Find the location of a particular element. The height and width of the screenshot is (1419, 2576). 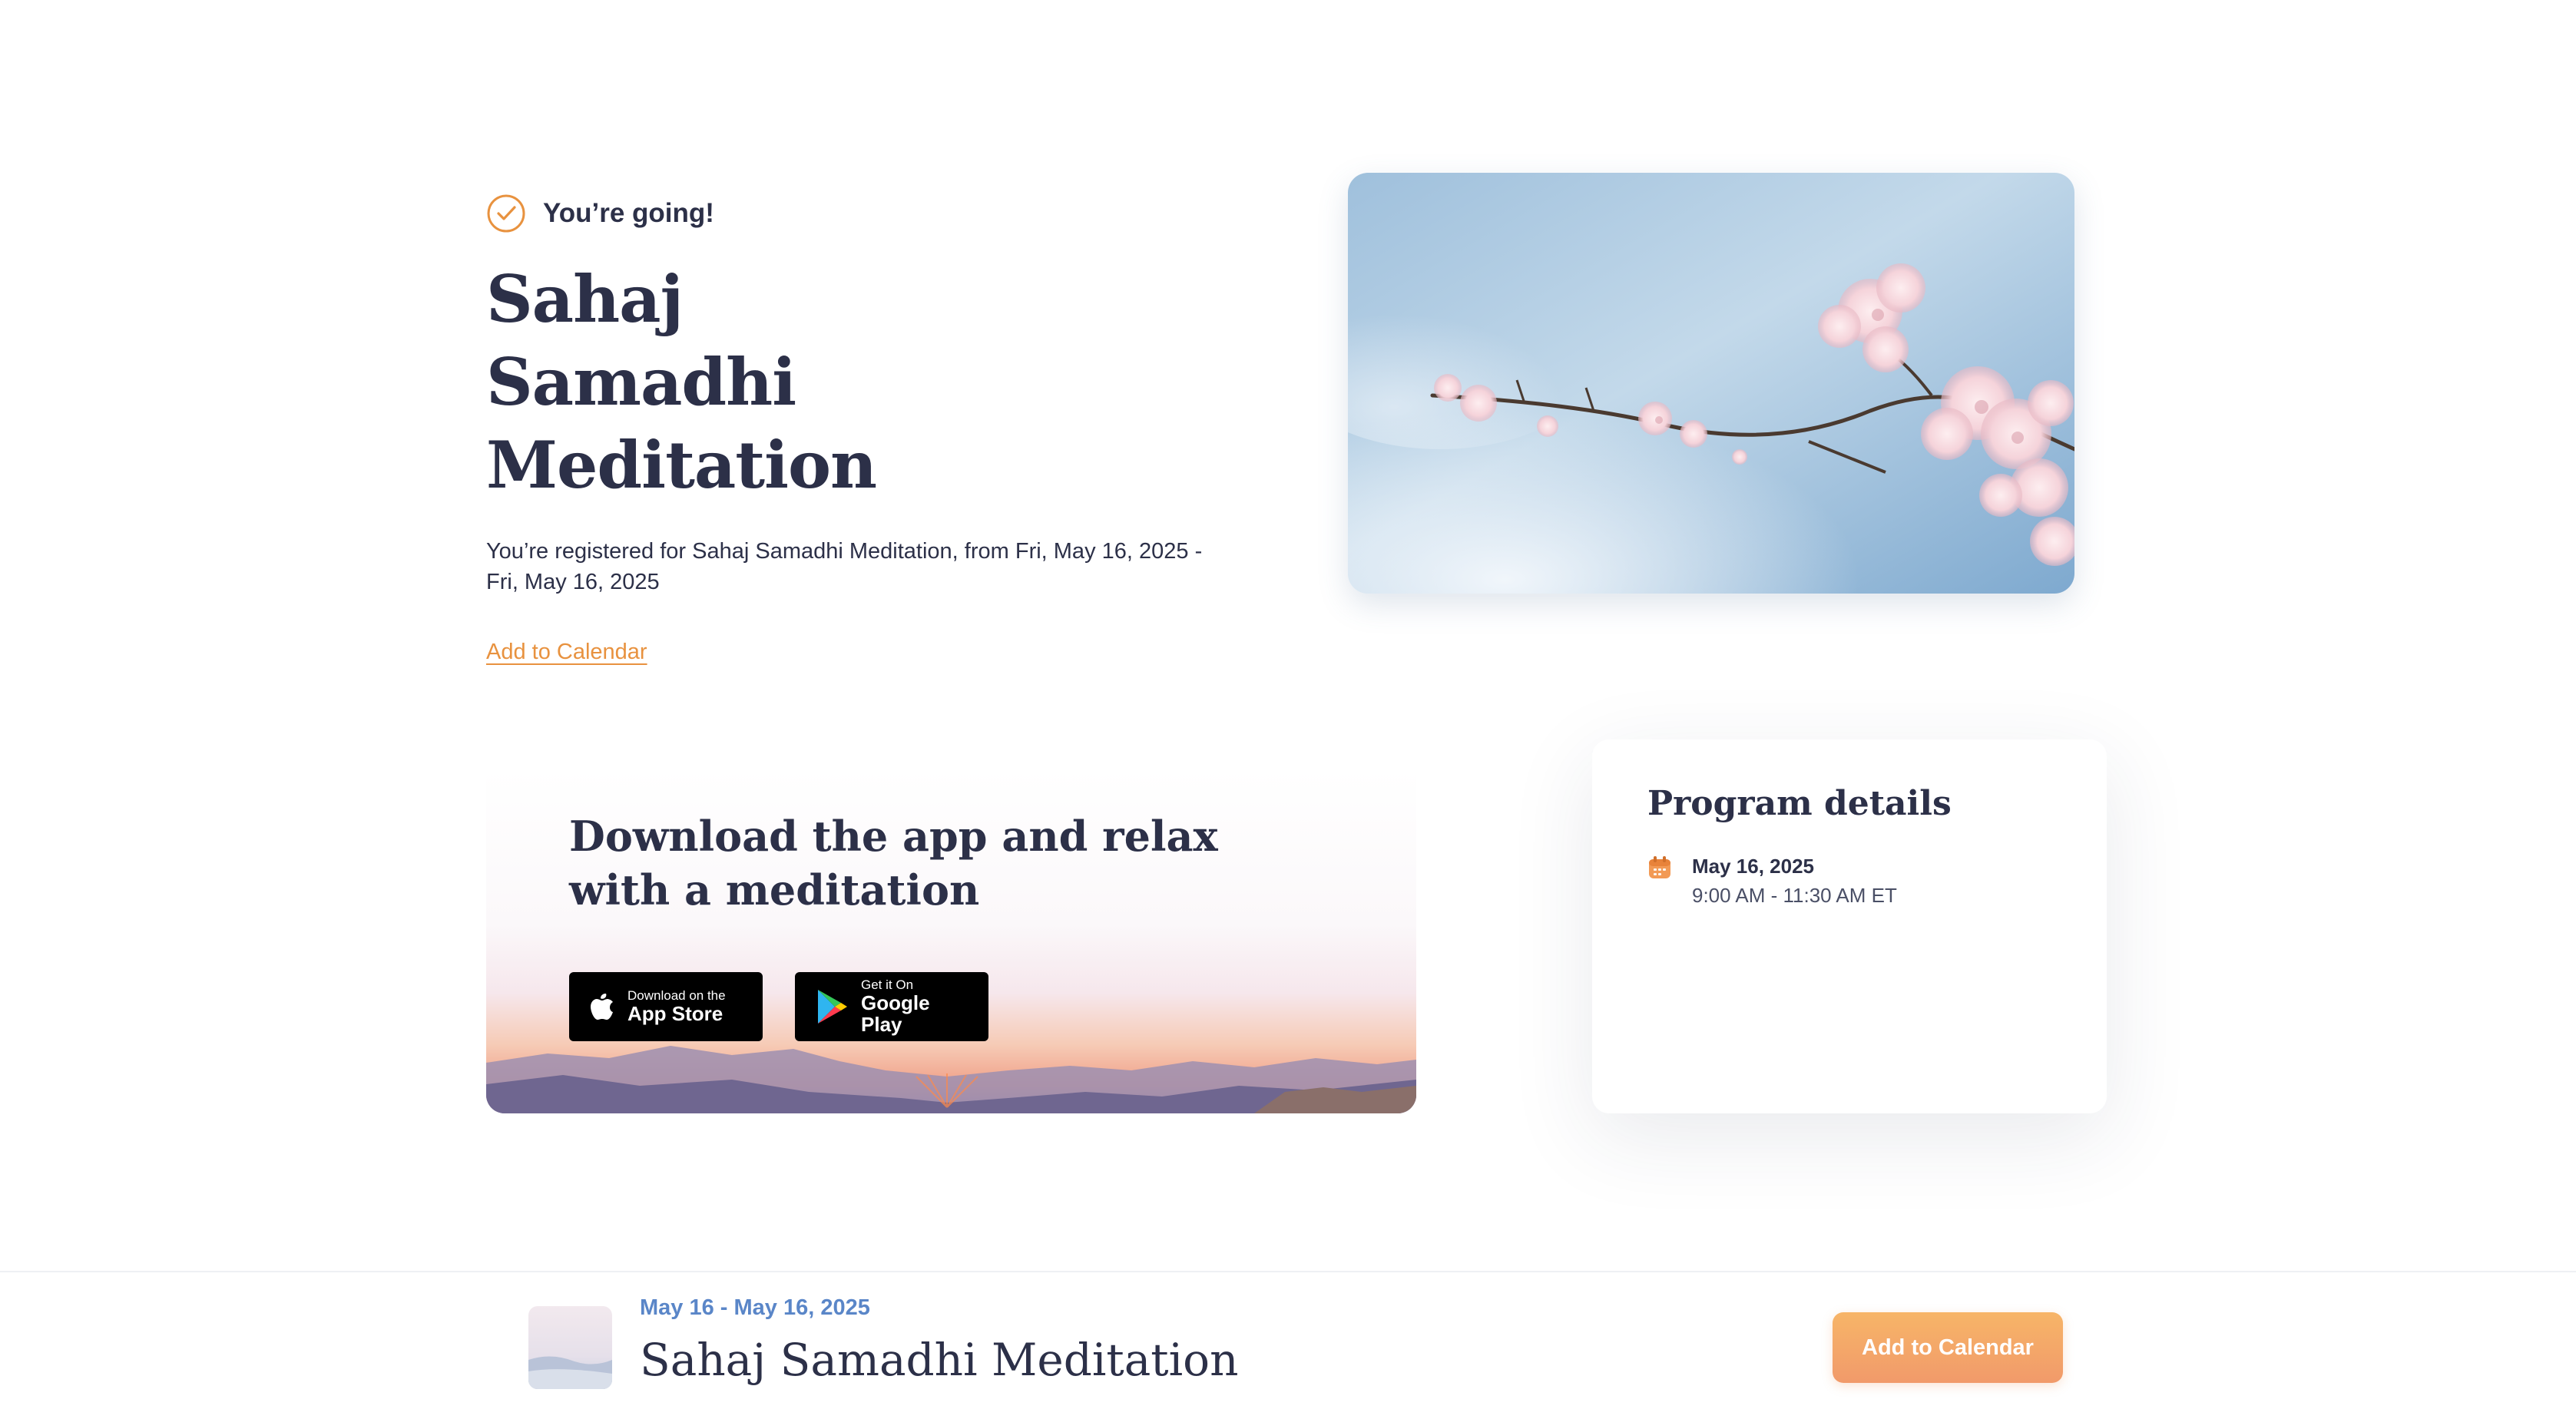

google-play-big-text: Google Play is located at coordinates (896, 1014).